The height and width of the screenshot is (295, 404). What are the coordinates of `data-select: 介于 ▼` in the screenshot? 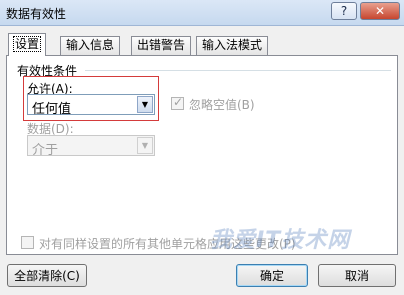 It's located at (91, 146).